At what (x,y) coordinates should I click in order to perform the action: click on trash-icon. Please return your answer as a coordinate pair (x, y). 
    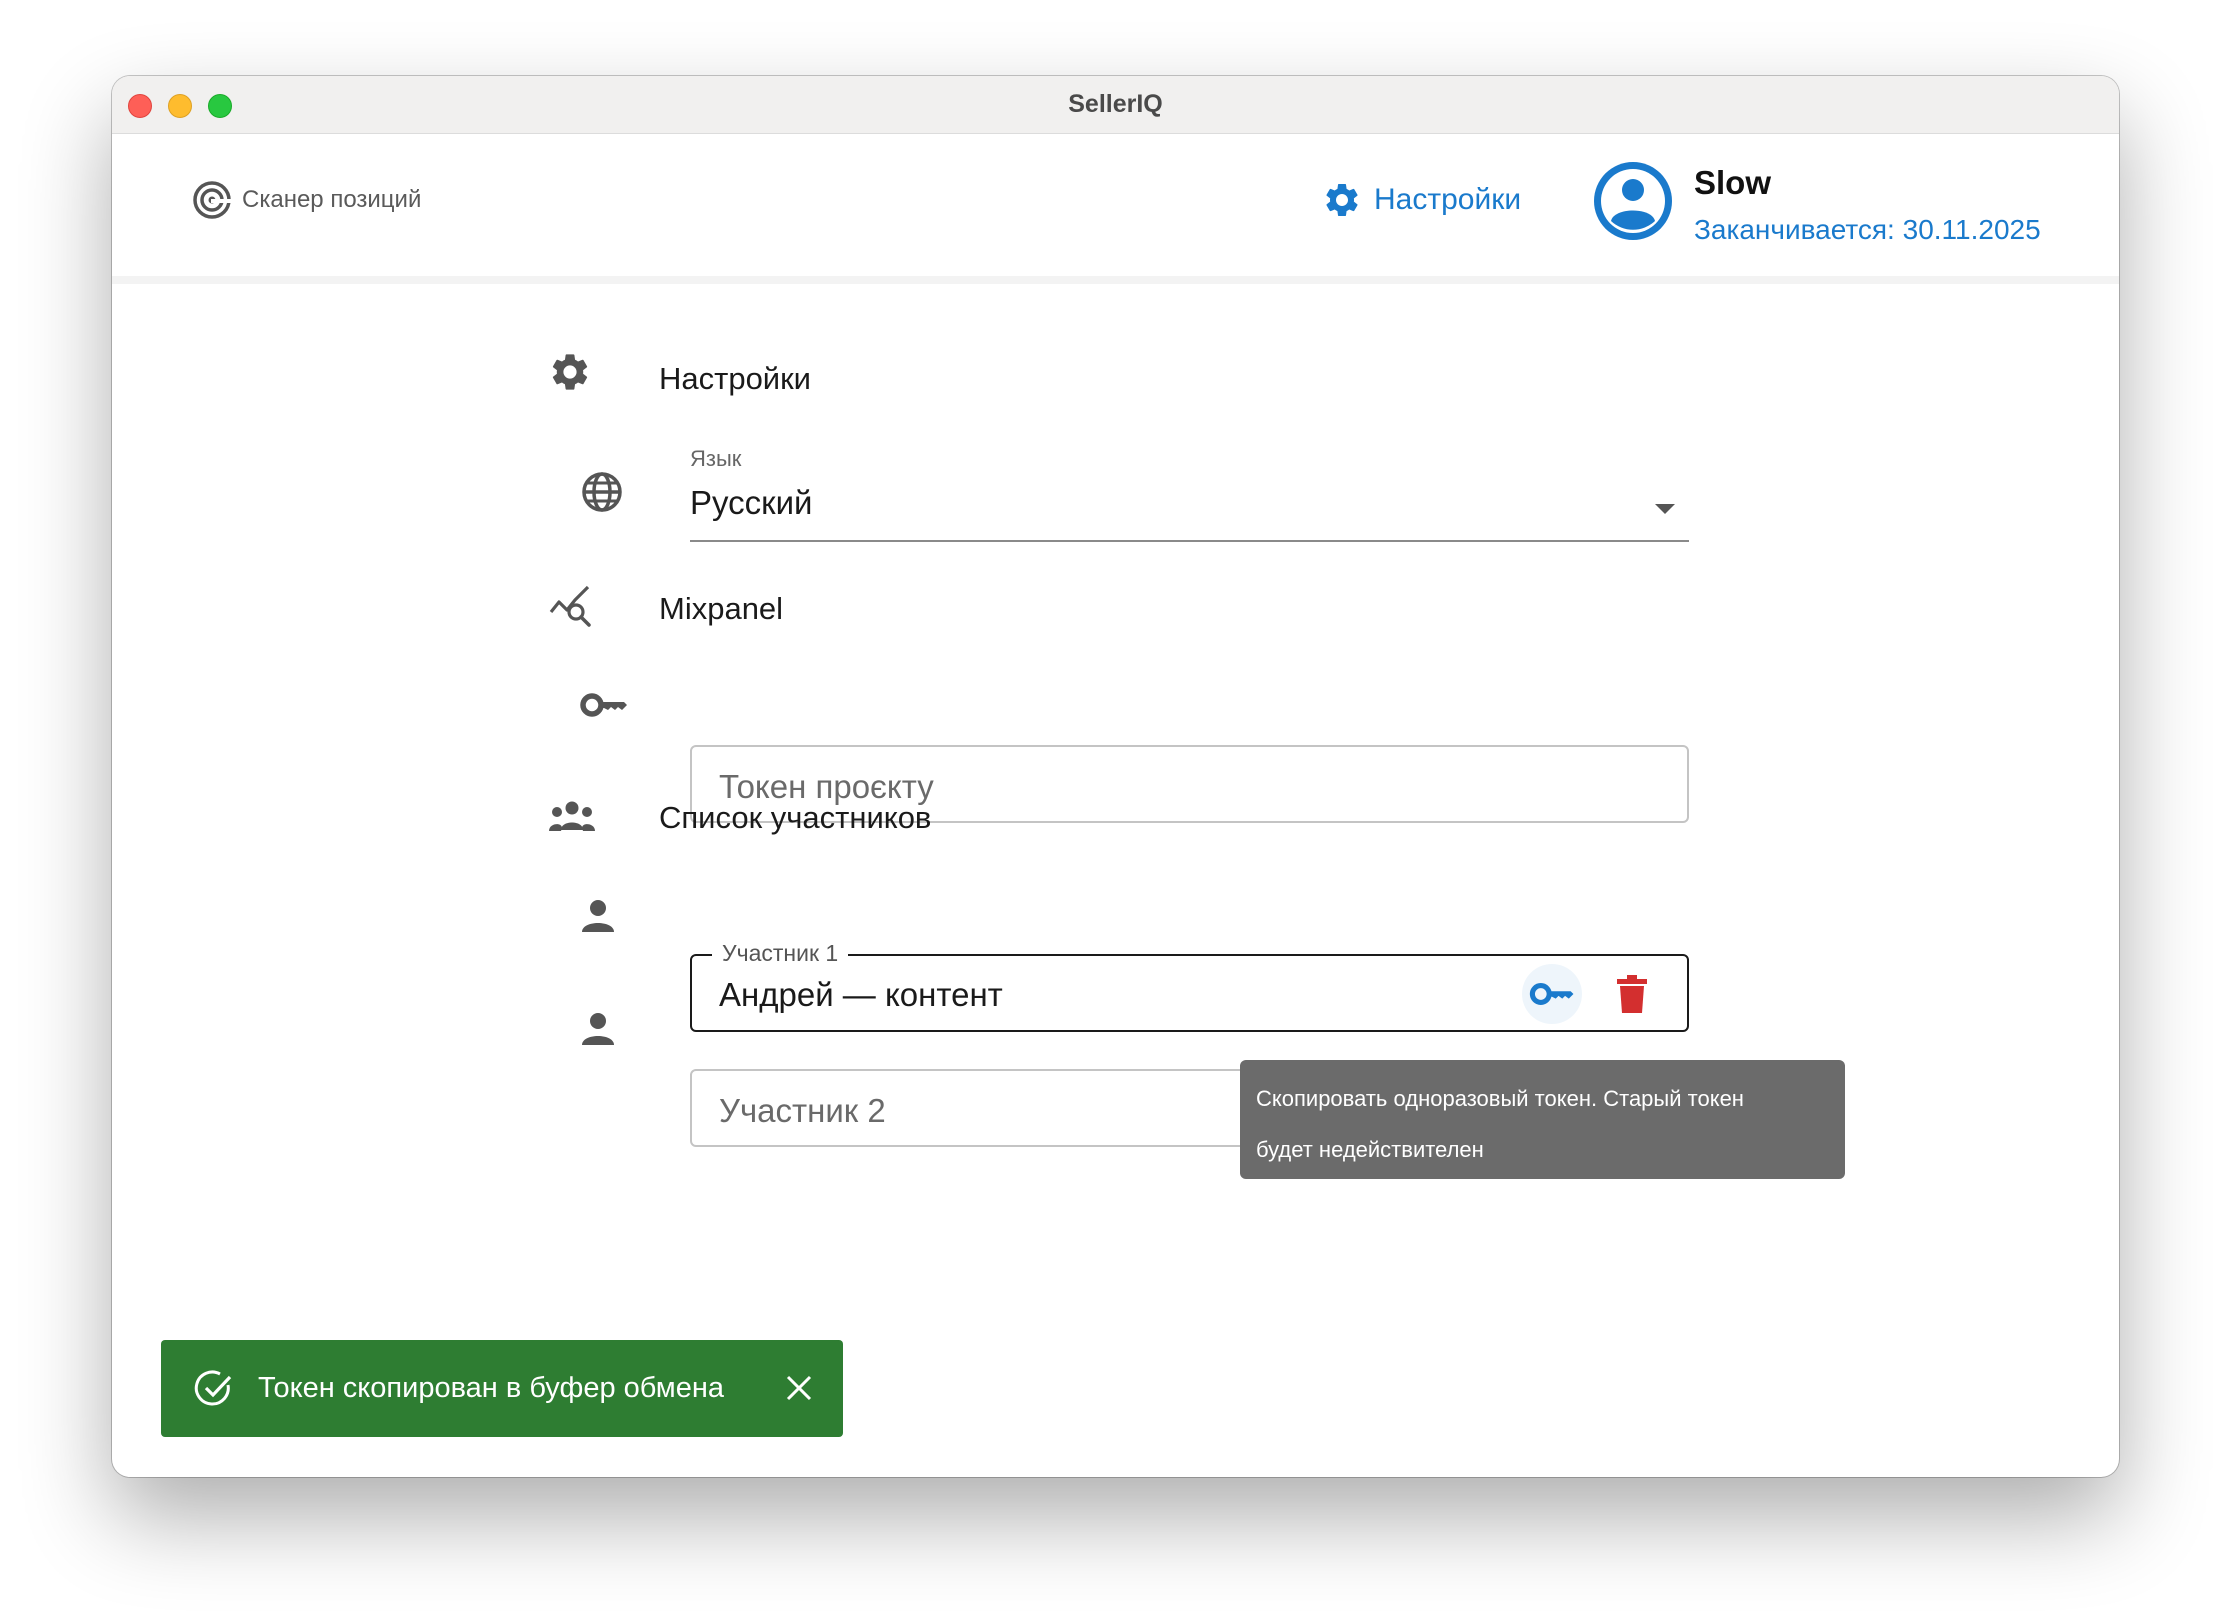
    Looking at the image, I should click on (1632, 994).